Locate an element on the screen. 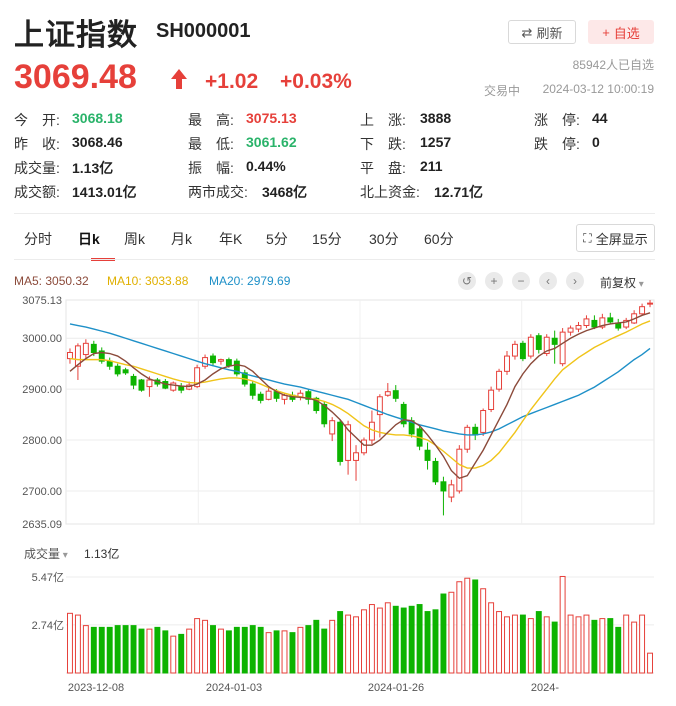 The height and width of the screenshot is (706, 676). stat-value: 1.13亿 is located at coordinates (93, 168).